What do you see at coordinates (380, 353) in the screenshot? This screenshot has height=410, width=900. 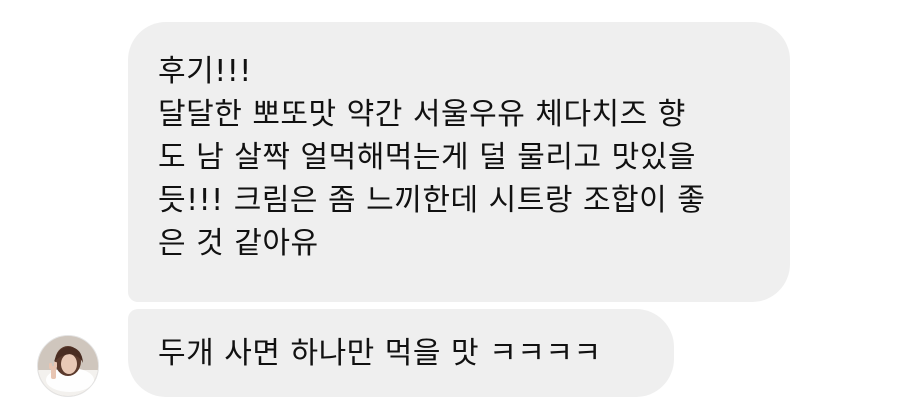 I see `message-text: 두개 사면 하나만 먹을 맛 ㅋㅋㅋㅋ` at bounding box center [380, 353].